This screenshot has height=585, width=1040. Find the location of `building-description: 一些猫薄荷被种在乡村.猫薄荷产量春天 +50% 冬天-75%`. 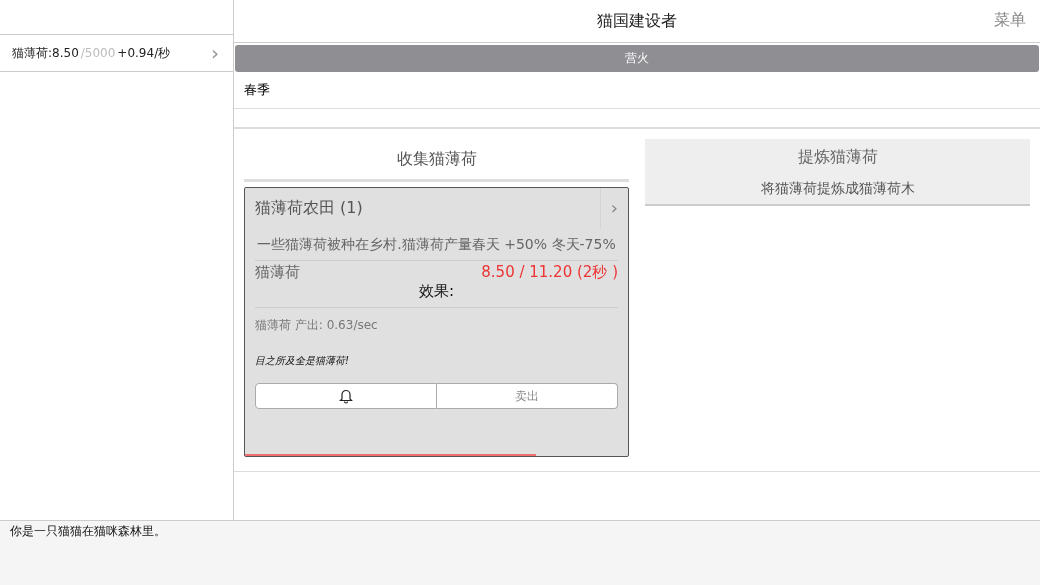

building-description: 一些猫薄荷被种在乡村.猫薄荷产量春天 +50% 冬天-75% is located at coordinates (436, 248).